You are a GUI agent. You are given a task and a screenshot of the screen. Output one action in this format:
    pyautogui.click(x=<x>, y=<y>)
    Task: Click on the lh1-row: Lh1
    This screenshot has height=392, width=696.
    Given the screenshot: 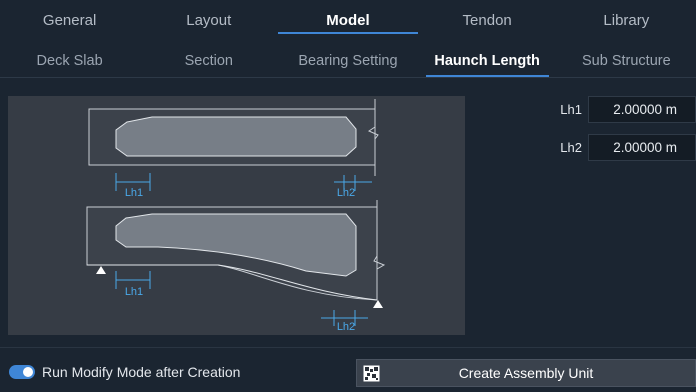 What is the action you would take?
    pyautogui.click(x=618, y=109)
    